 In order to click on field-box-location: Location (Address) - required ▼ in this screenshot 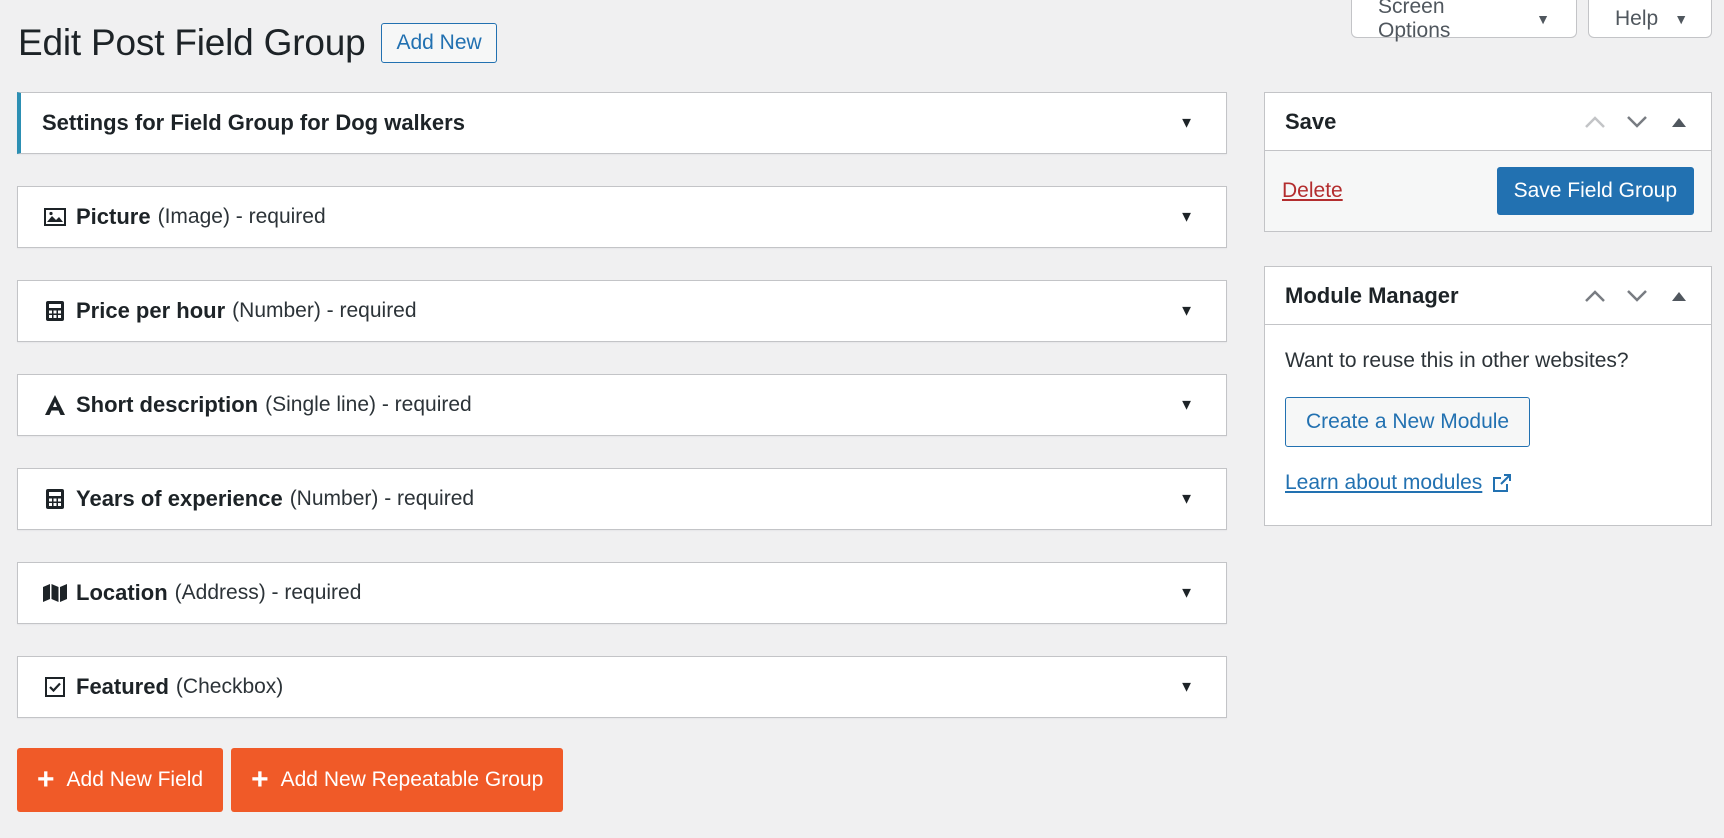, I will do `click(622, 593)`.